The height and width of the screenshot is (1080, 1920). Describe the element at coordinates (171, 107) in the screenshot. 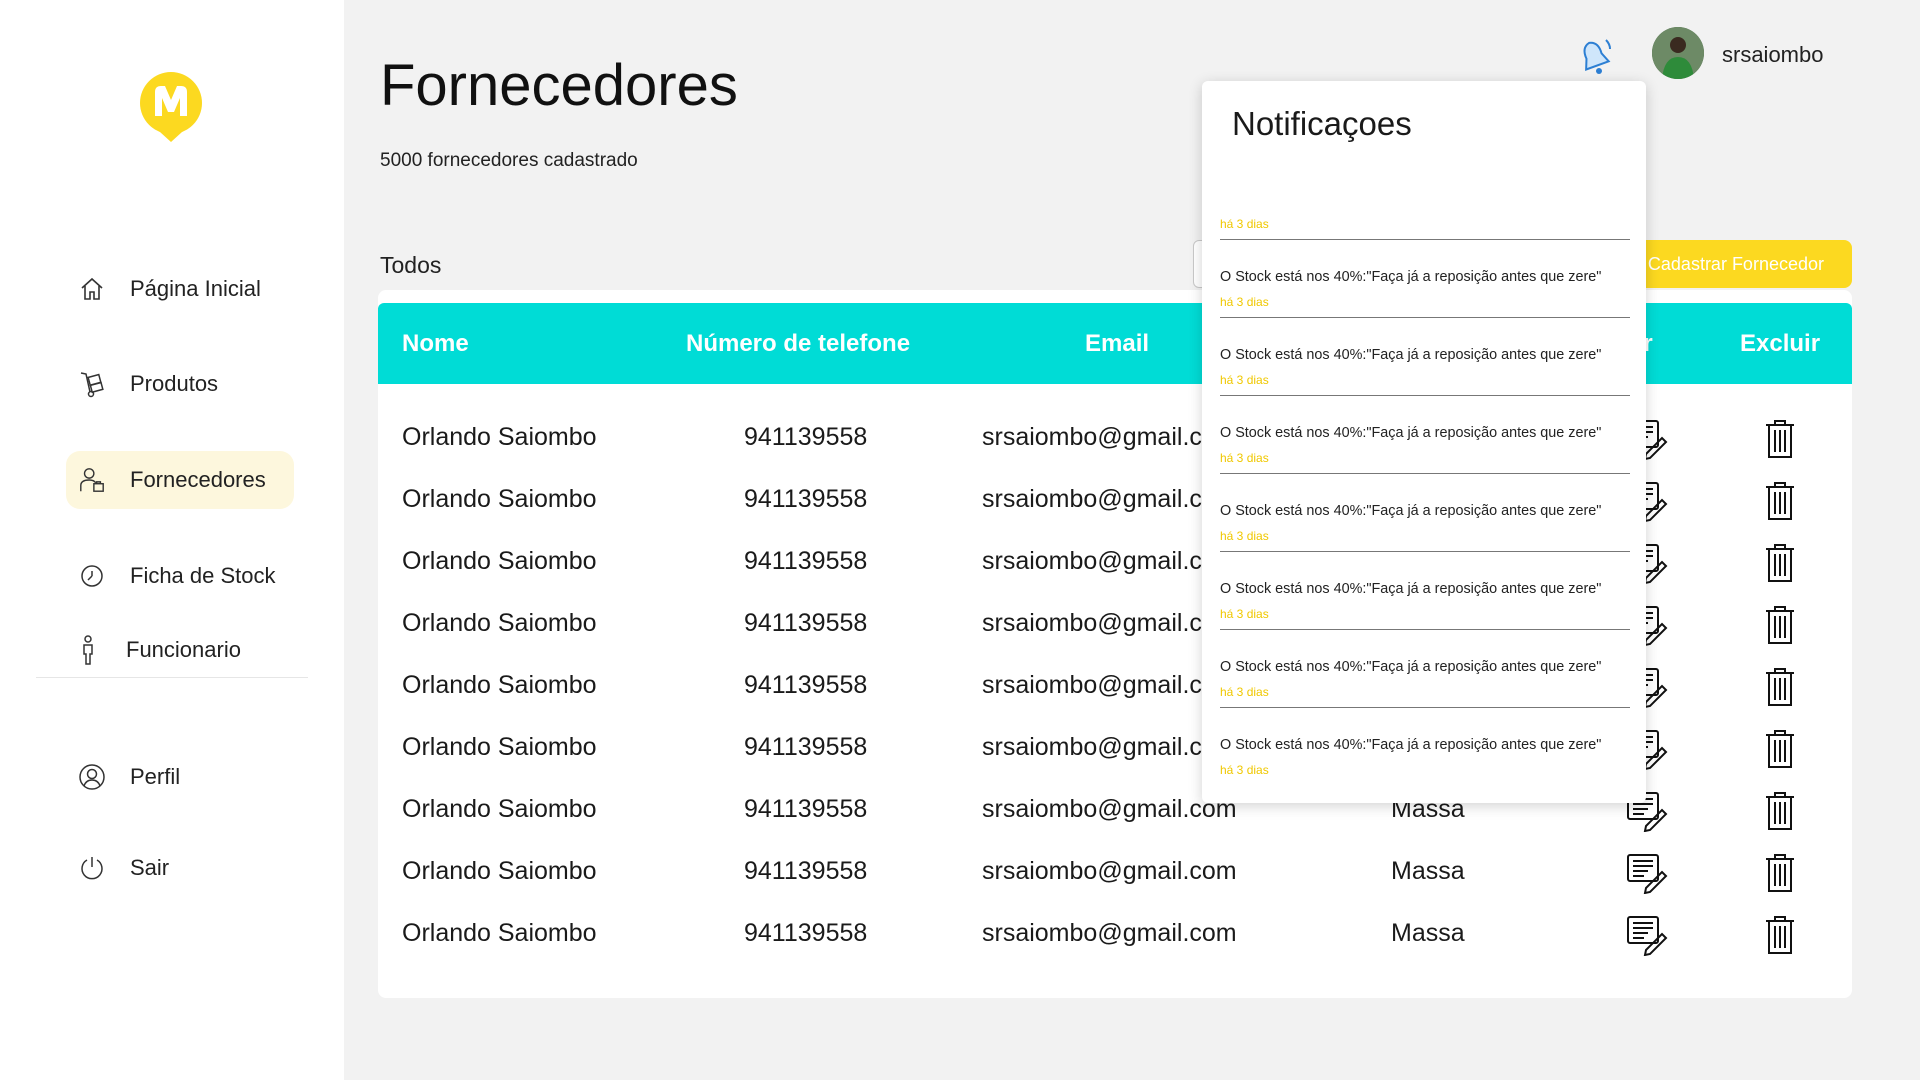

I see `logo-icon` at that location.